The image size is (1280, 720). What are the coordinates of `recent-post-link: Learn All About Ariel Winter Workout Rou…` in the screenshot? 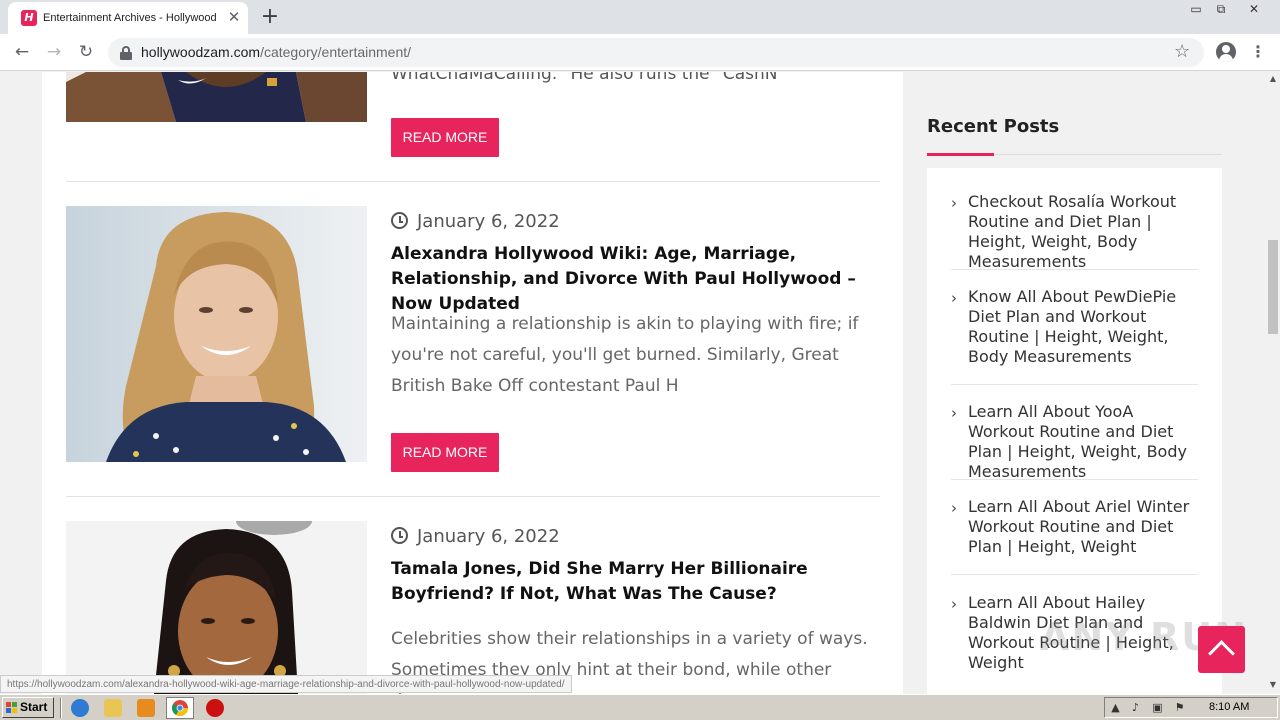 It's located at (1084, 527).